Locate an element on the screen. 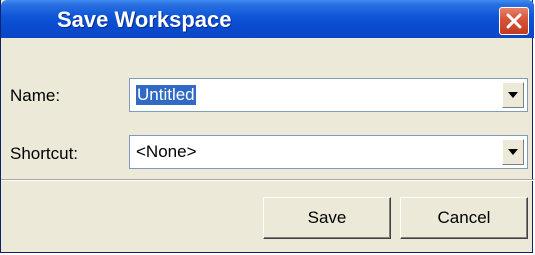  close-icon is located at coordinates (514, 21).